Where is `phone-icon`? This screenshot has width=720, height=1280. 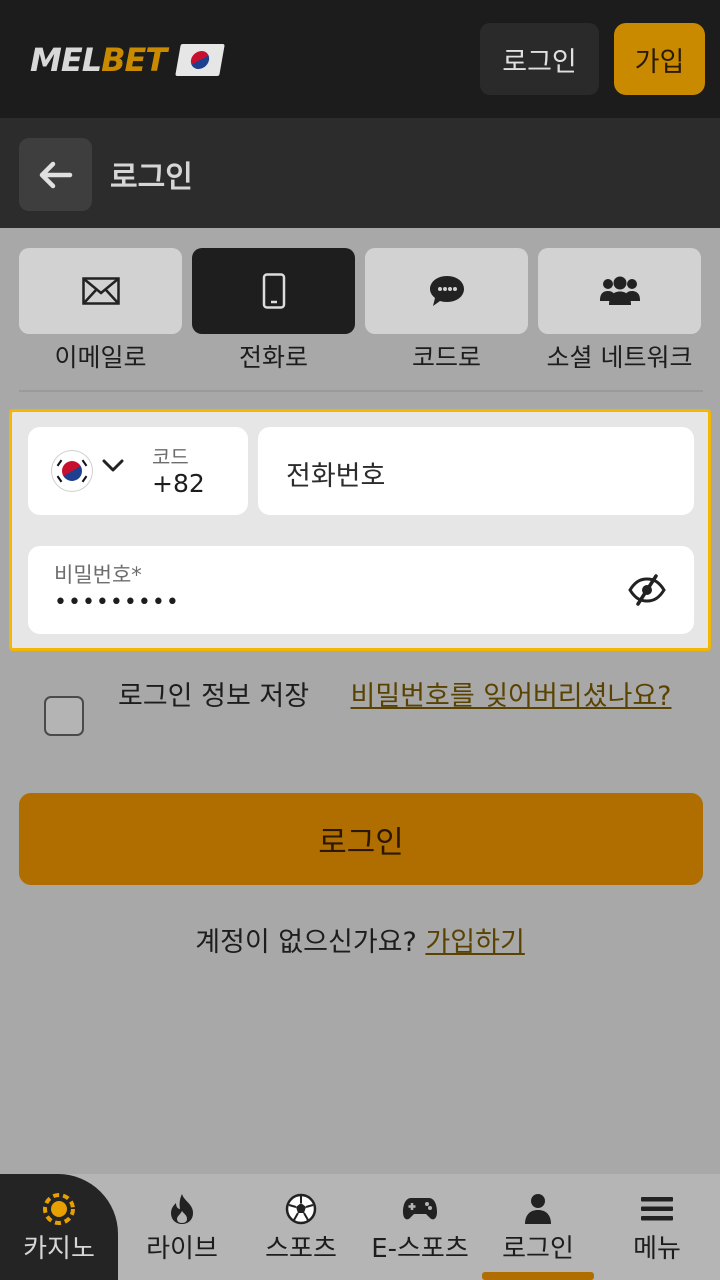 phone-icon is located at coordinates (273, 291).